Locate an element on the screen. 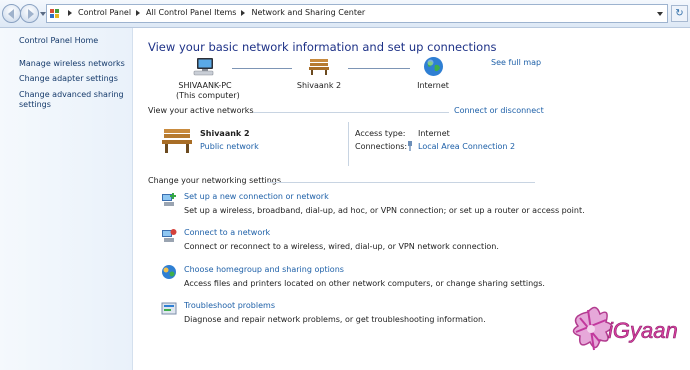 The width and height of the screenshot is (690, 370). control-panel-icon is located at coordinates (55, 14).